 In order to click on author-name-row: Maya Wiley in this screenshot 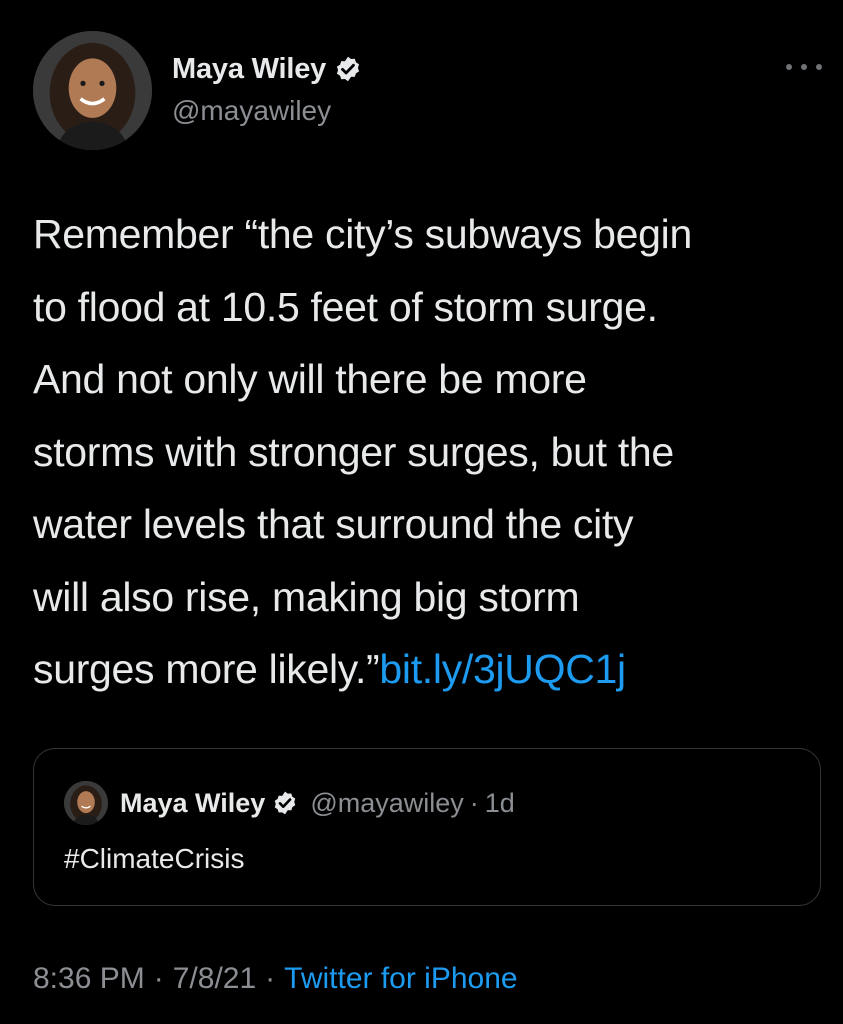, I will do `click(267, 69)`.